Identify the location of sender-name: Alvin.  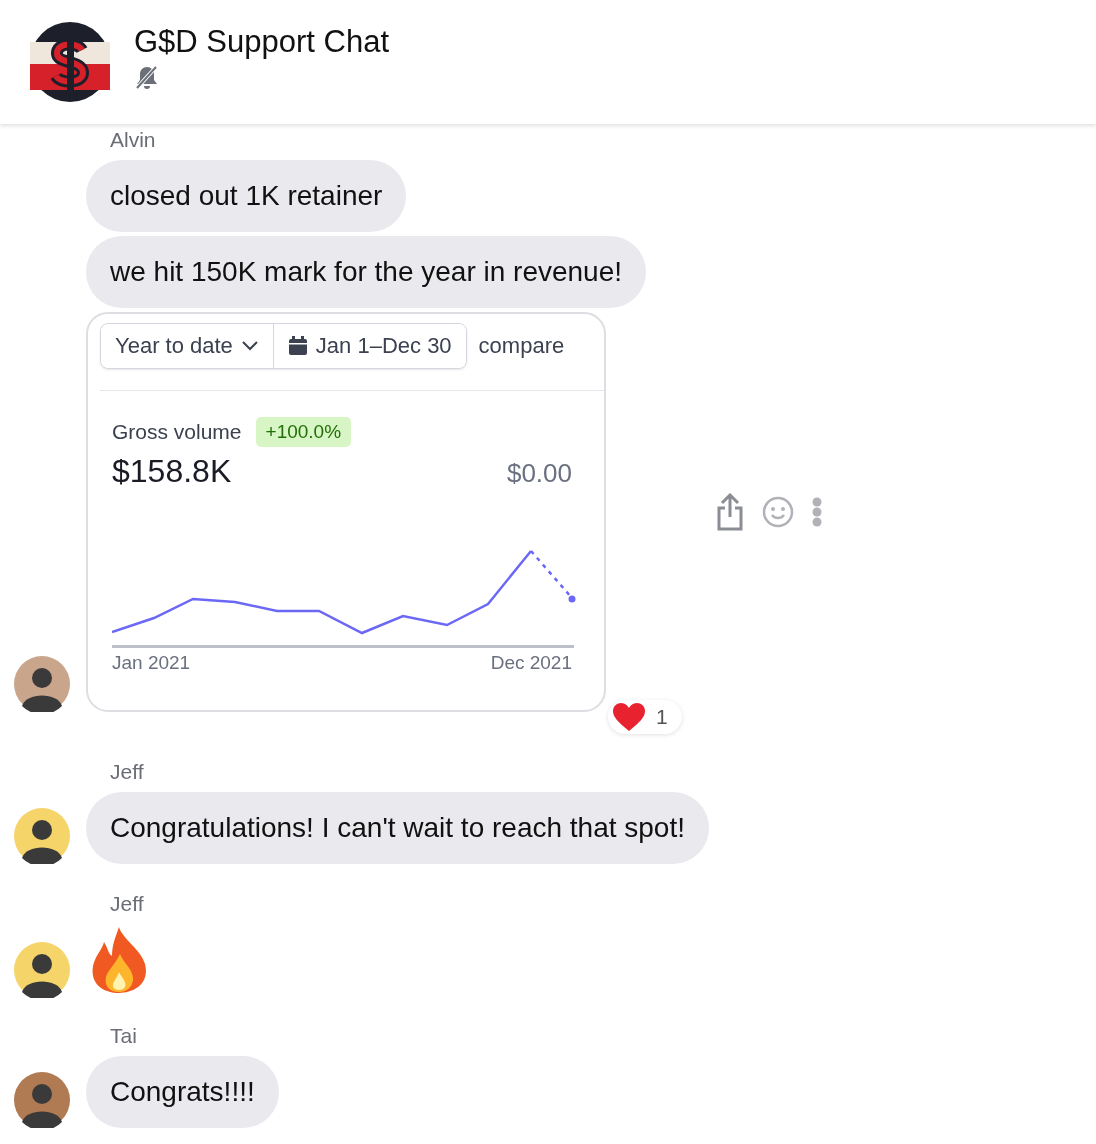
(133, 140).